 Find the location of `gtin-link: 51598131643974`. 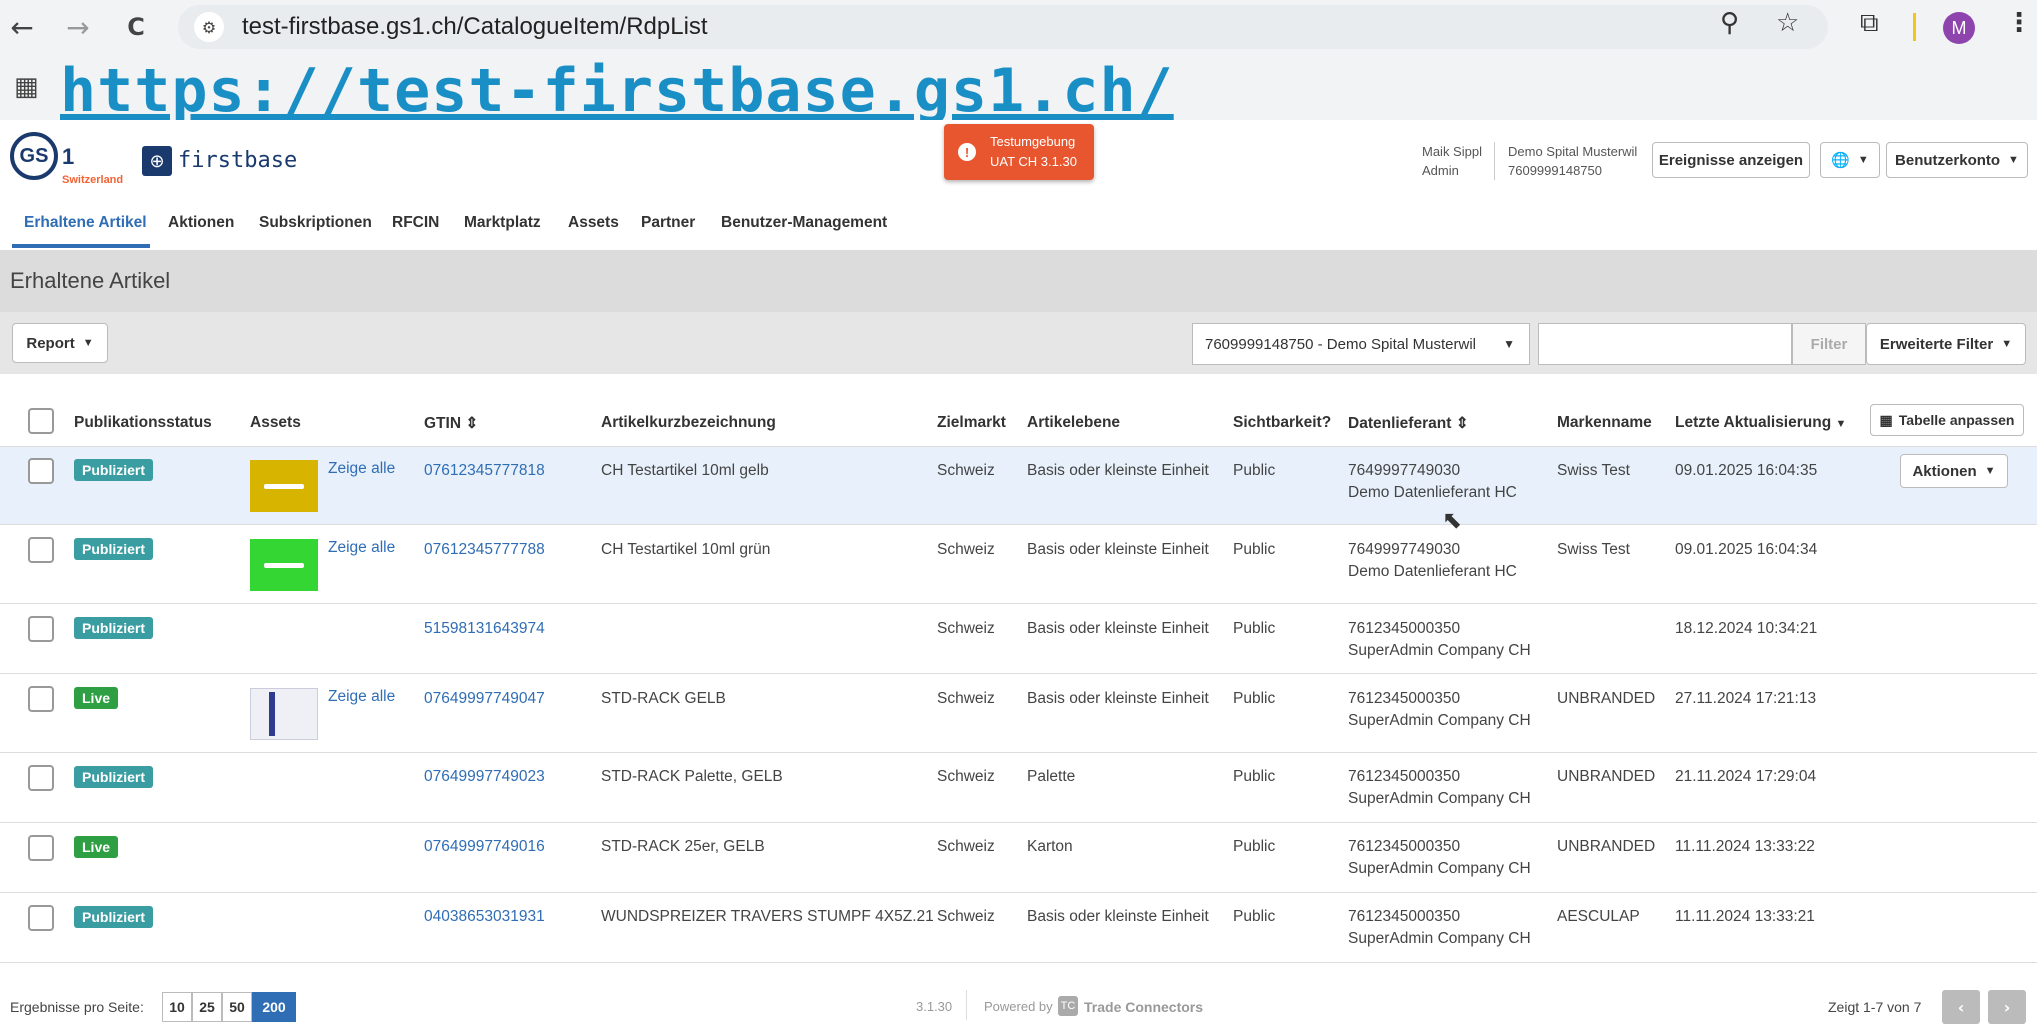

gtin-link: 51598131643974 is located at coordinates (484, 629).